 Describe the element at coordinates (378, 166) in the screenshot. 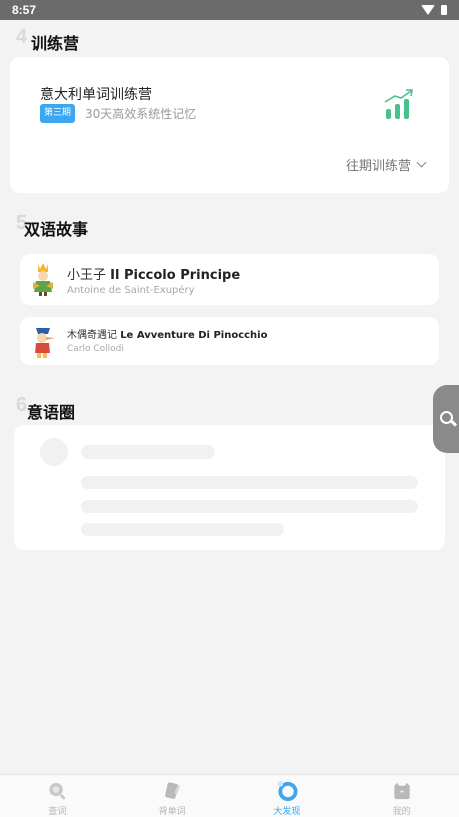

I see `past-camps-label: 往期训练营` at that location.